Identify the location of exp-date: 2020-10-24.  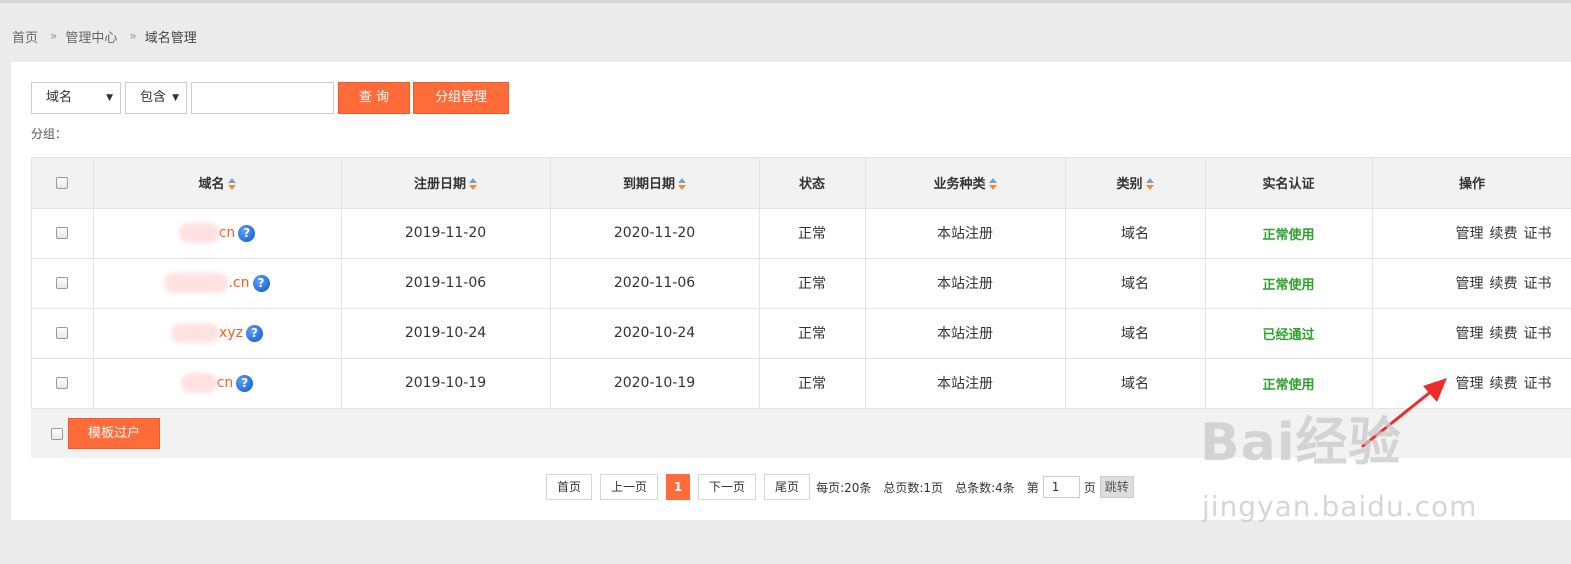
(655, 333).